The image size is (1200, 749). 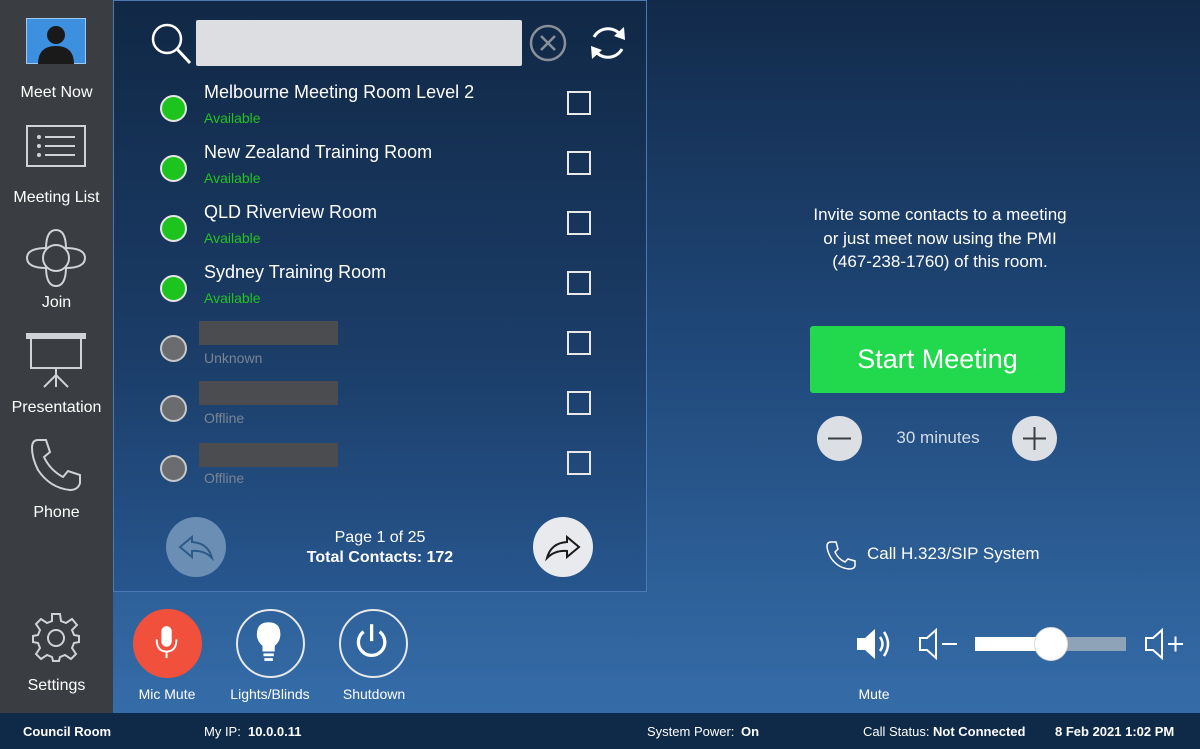 What do you see at coordinates (938, 644) in the screenshot?
I see `volume-down-icon` at bounding box center [938, 644].